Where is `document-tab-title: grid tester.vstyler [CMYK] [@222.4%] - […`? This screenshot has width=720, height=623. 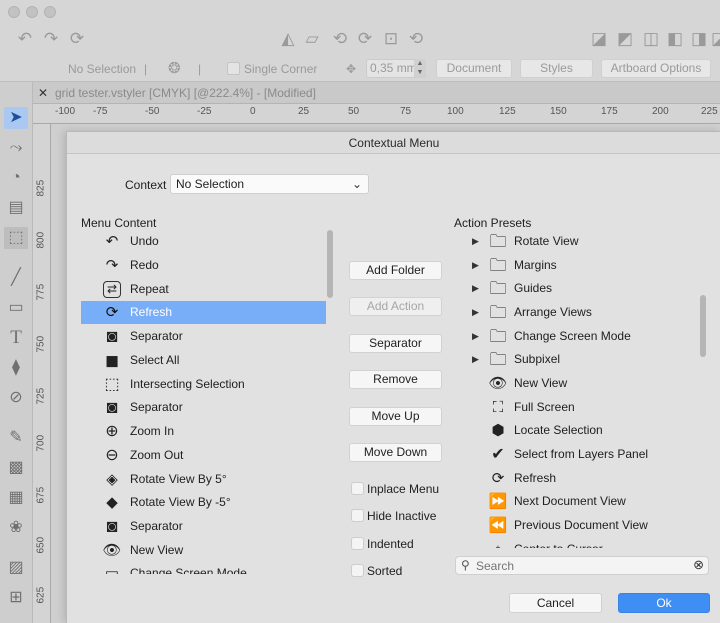 document-tab-title: grid tester.vstyler [CMYK] [@222.4%] - [… is located at coordinates (185, 93).